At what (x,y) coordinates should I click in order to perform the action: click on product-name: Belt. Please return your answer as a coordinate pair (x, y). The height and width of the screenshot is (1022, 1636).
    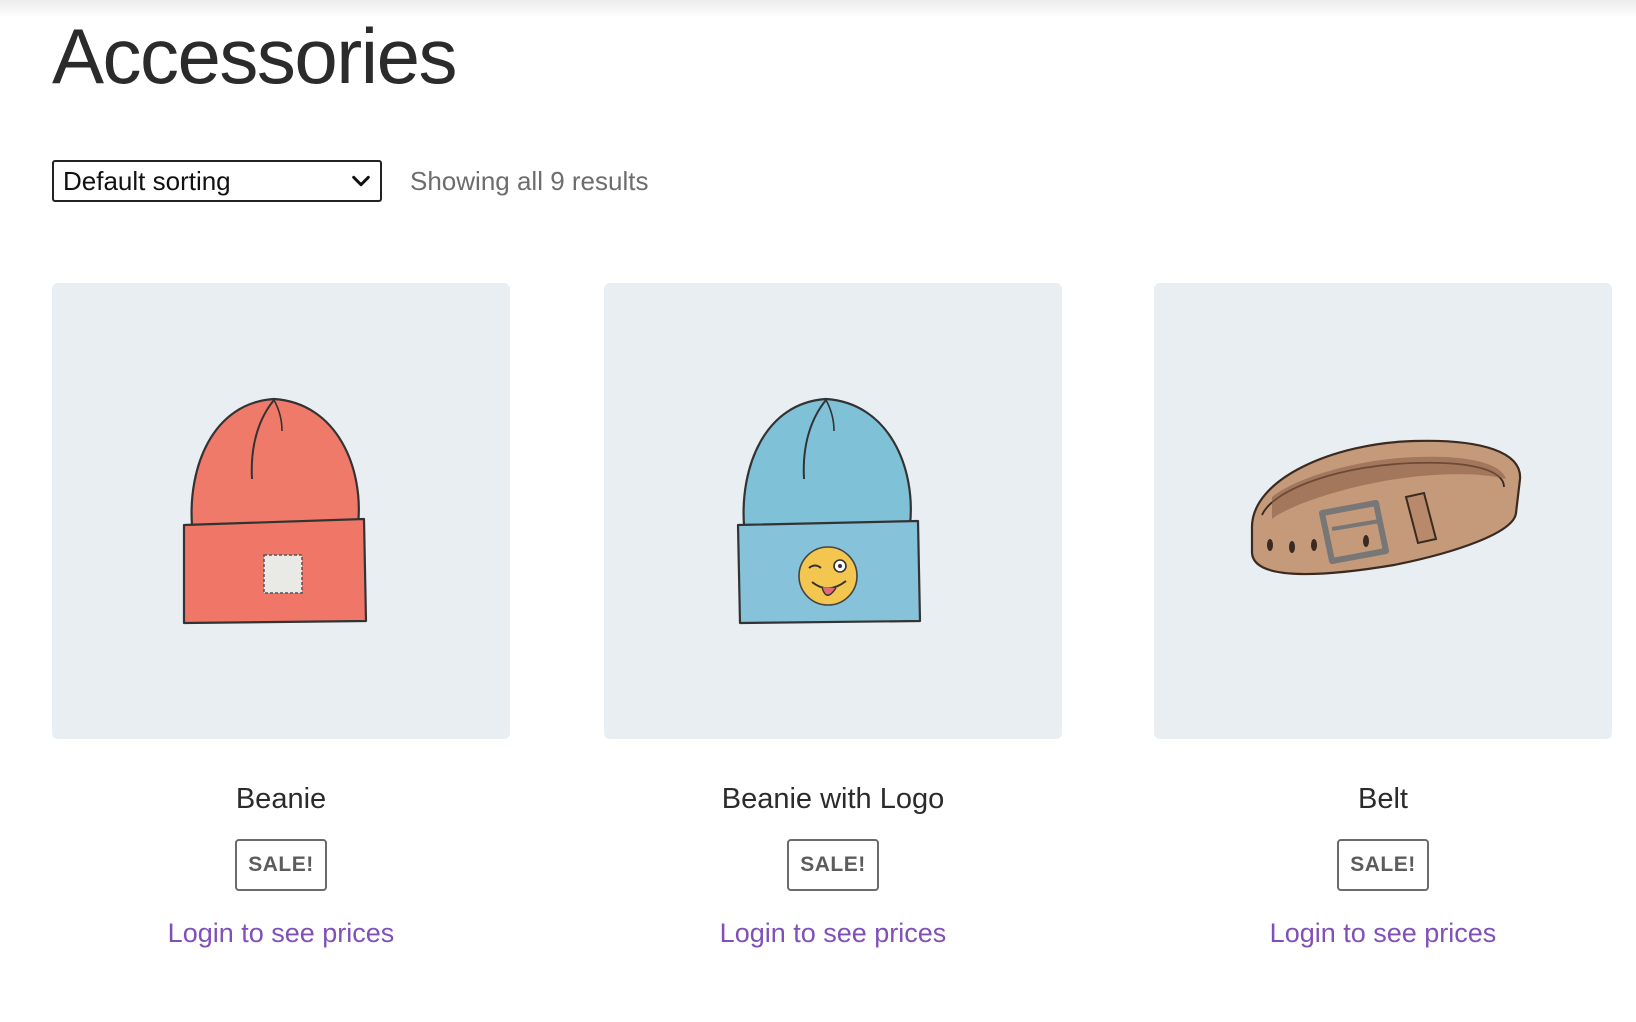
    Looking at the image, I should click on (1383, 799).